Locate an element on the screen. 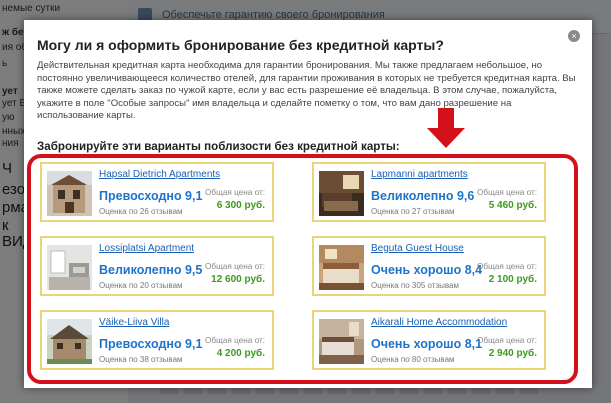  hotel-name-link: Hapsal Dietrich Apartments is located at coordinates (159, 174).